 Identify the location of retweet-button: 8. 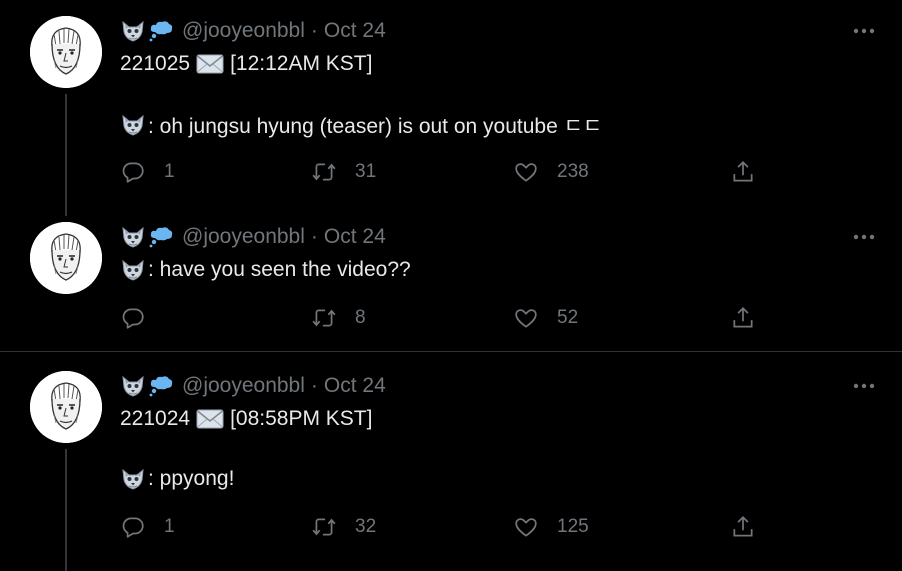
(338, 318).